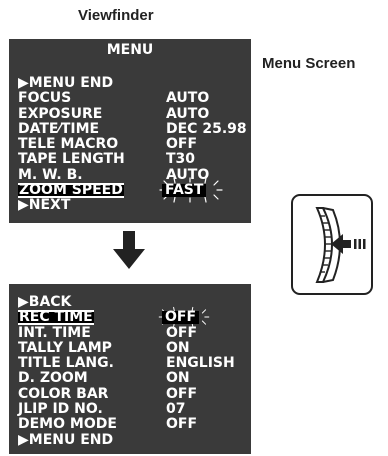 The image size is (388, 456). What do you see at coordinates (68, 144) in the screenshot?
I see `menu-item-label: TELE MACRO` at bounding box center [68, 144].